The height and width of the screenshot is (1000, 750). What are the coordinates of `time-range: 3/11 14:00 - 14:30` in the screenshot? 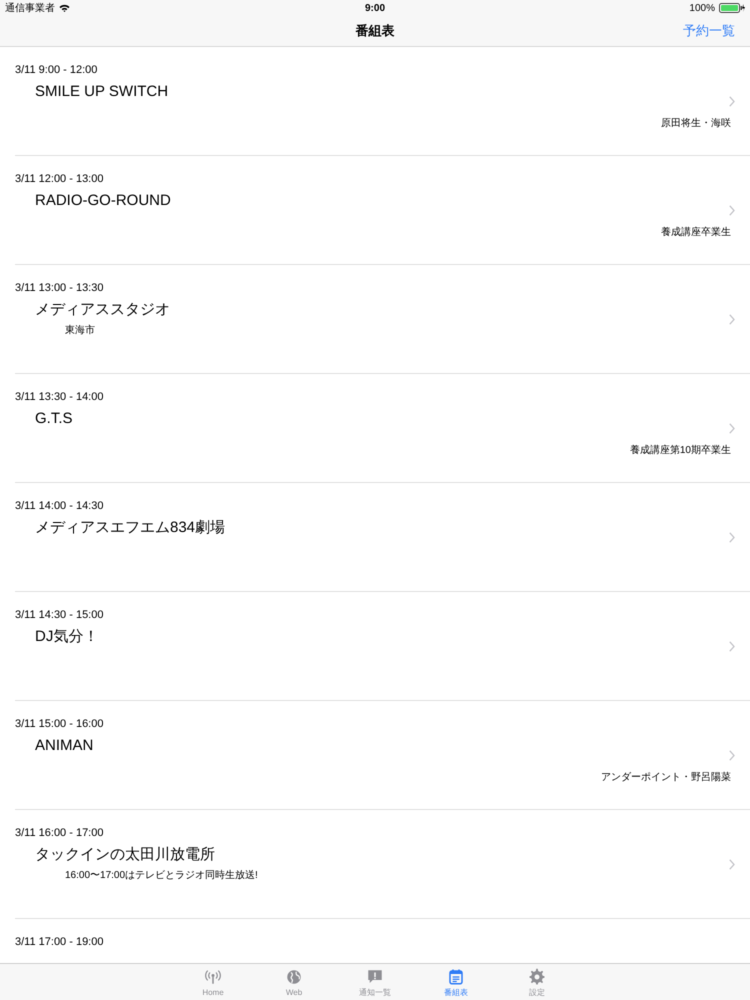 It's located at (59, 506).